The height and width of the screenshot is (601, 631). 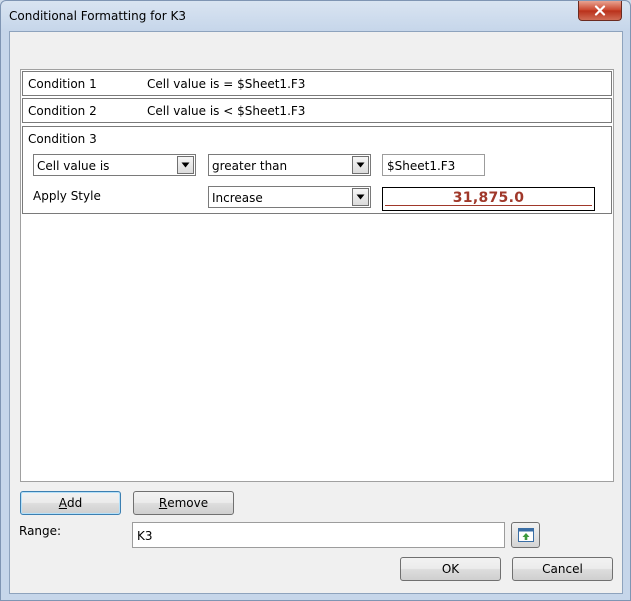 I want to click on range-input: K3, so click(x=318, y=535).